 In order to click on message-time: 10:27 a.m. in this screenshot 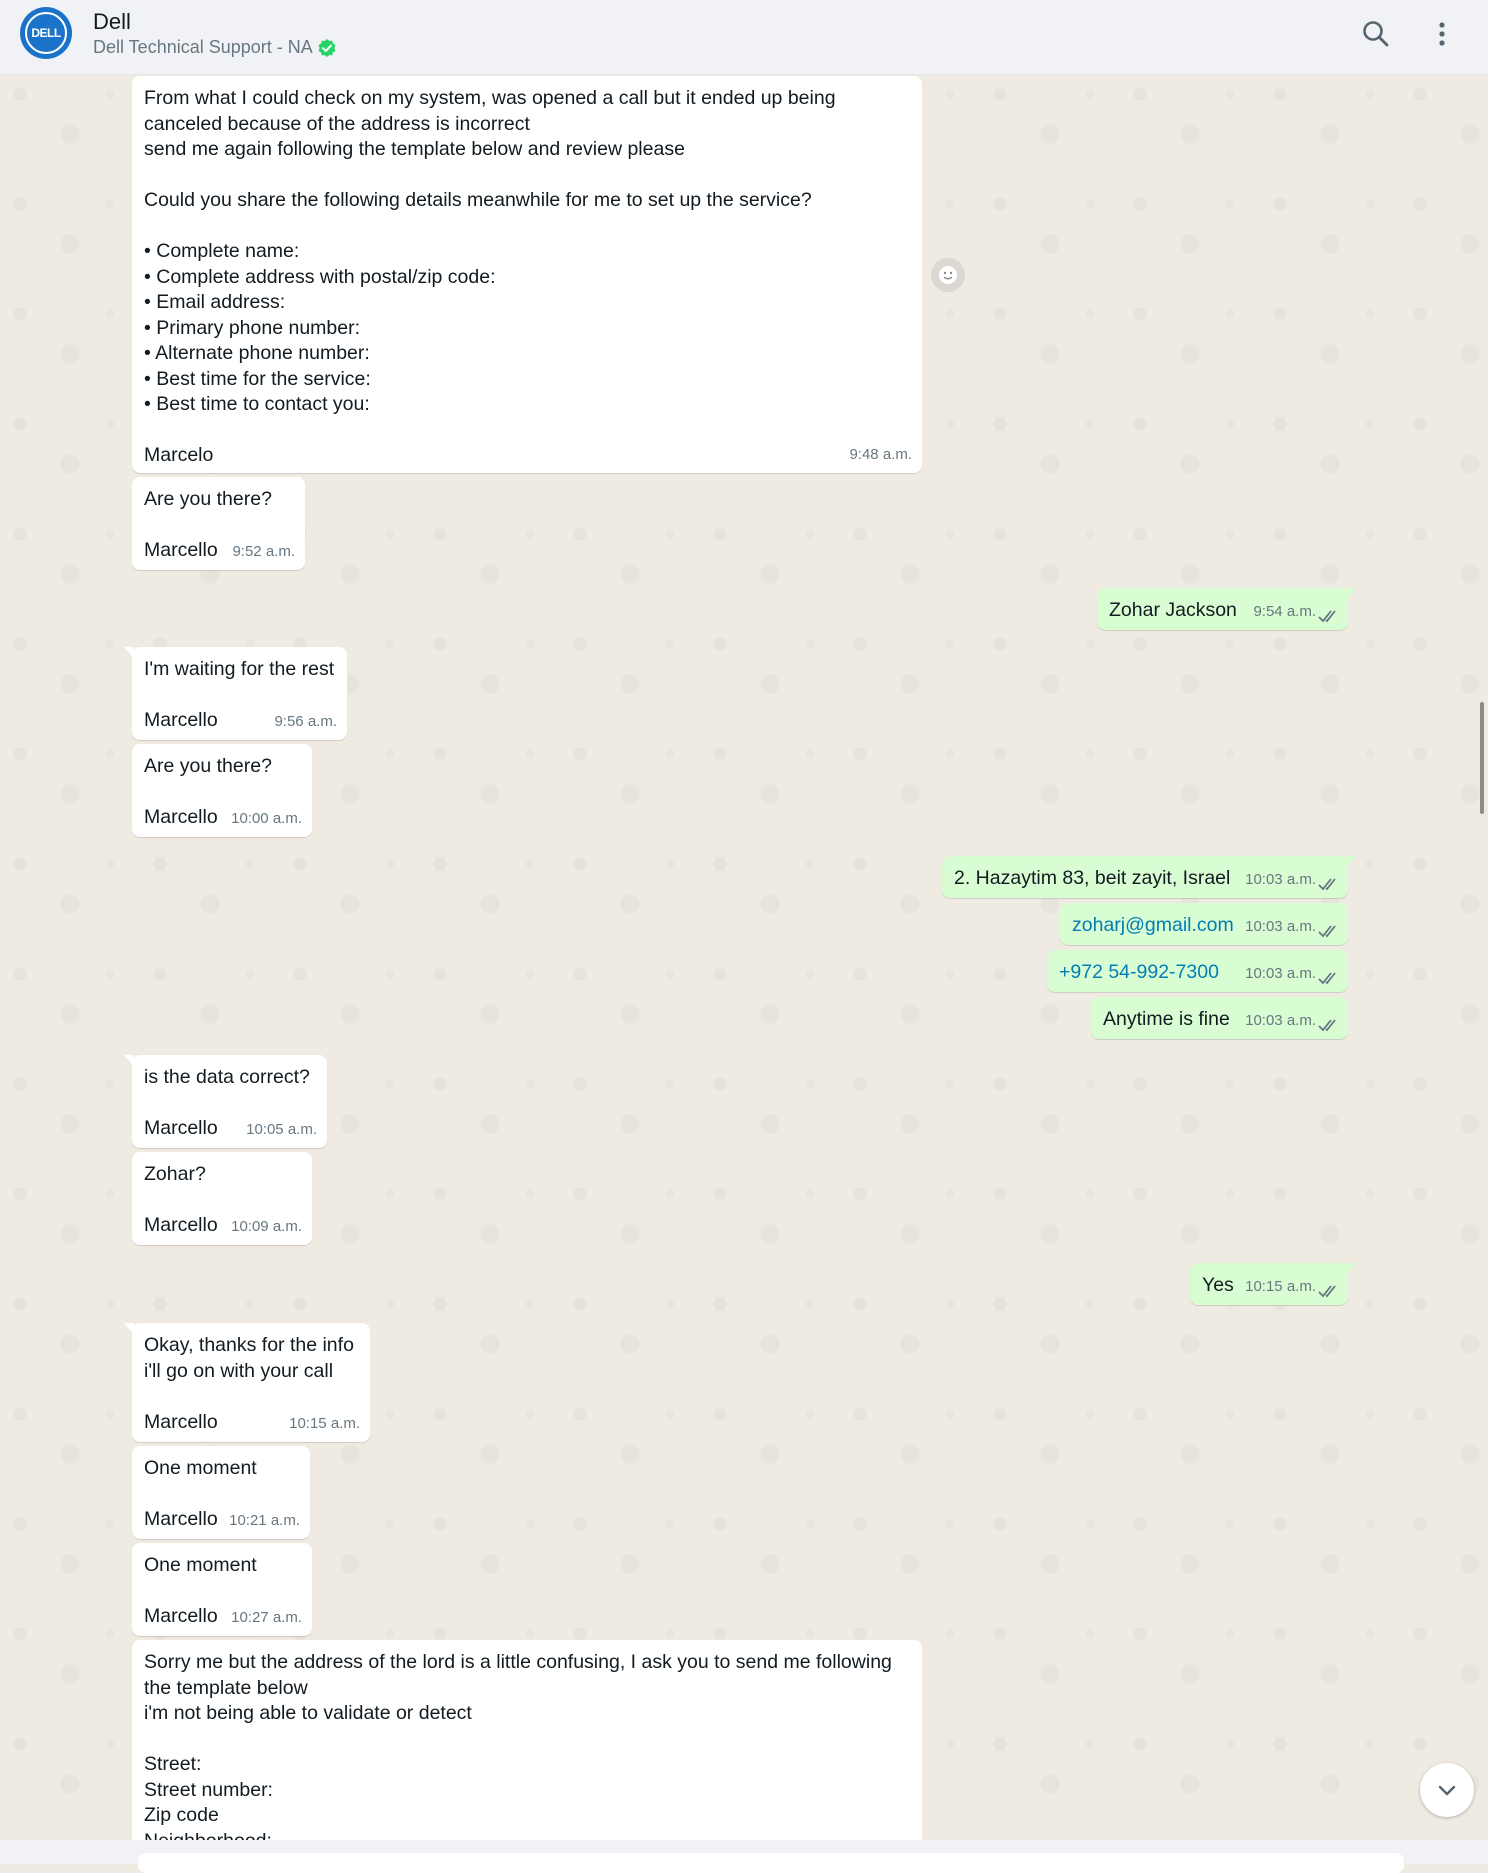, I will do `click(266, 1617)`.